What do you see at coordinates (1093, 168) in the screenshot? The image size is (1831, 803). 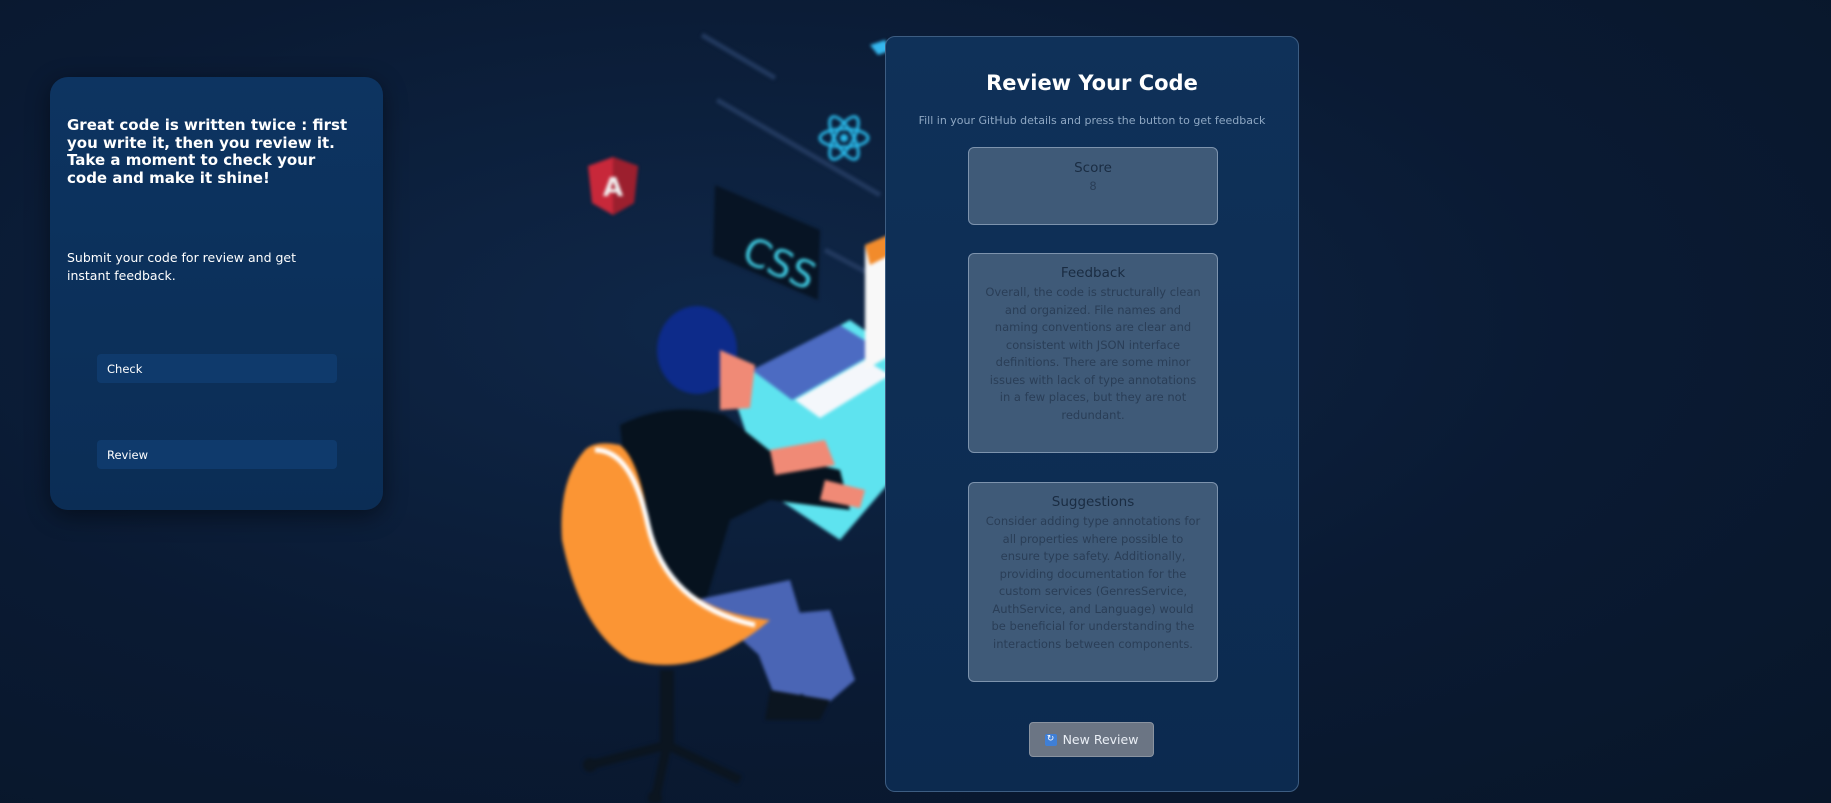 I see `score-label: Score` at bounding box center [1093, 168].